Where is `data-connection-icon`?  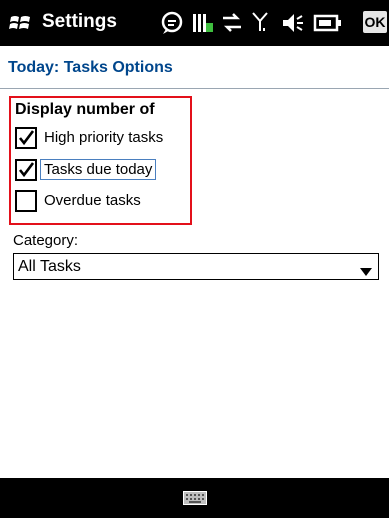 data-connection-icon is located at coordinates (232, 23).